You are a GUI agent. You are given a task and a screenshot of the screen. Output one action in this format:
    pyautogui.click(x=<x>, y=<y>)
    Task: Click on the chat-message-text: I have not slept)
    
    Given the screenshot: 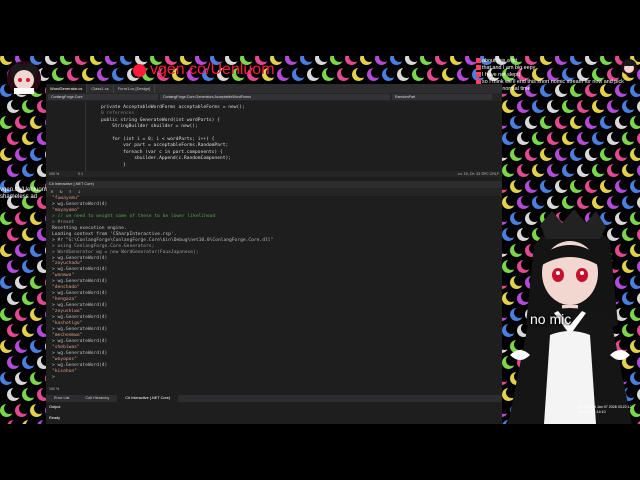 What is the action you would take?
    pyautogui.click(x=501, y=75)
    